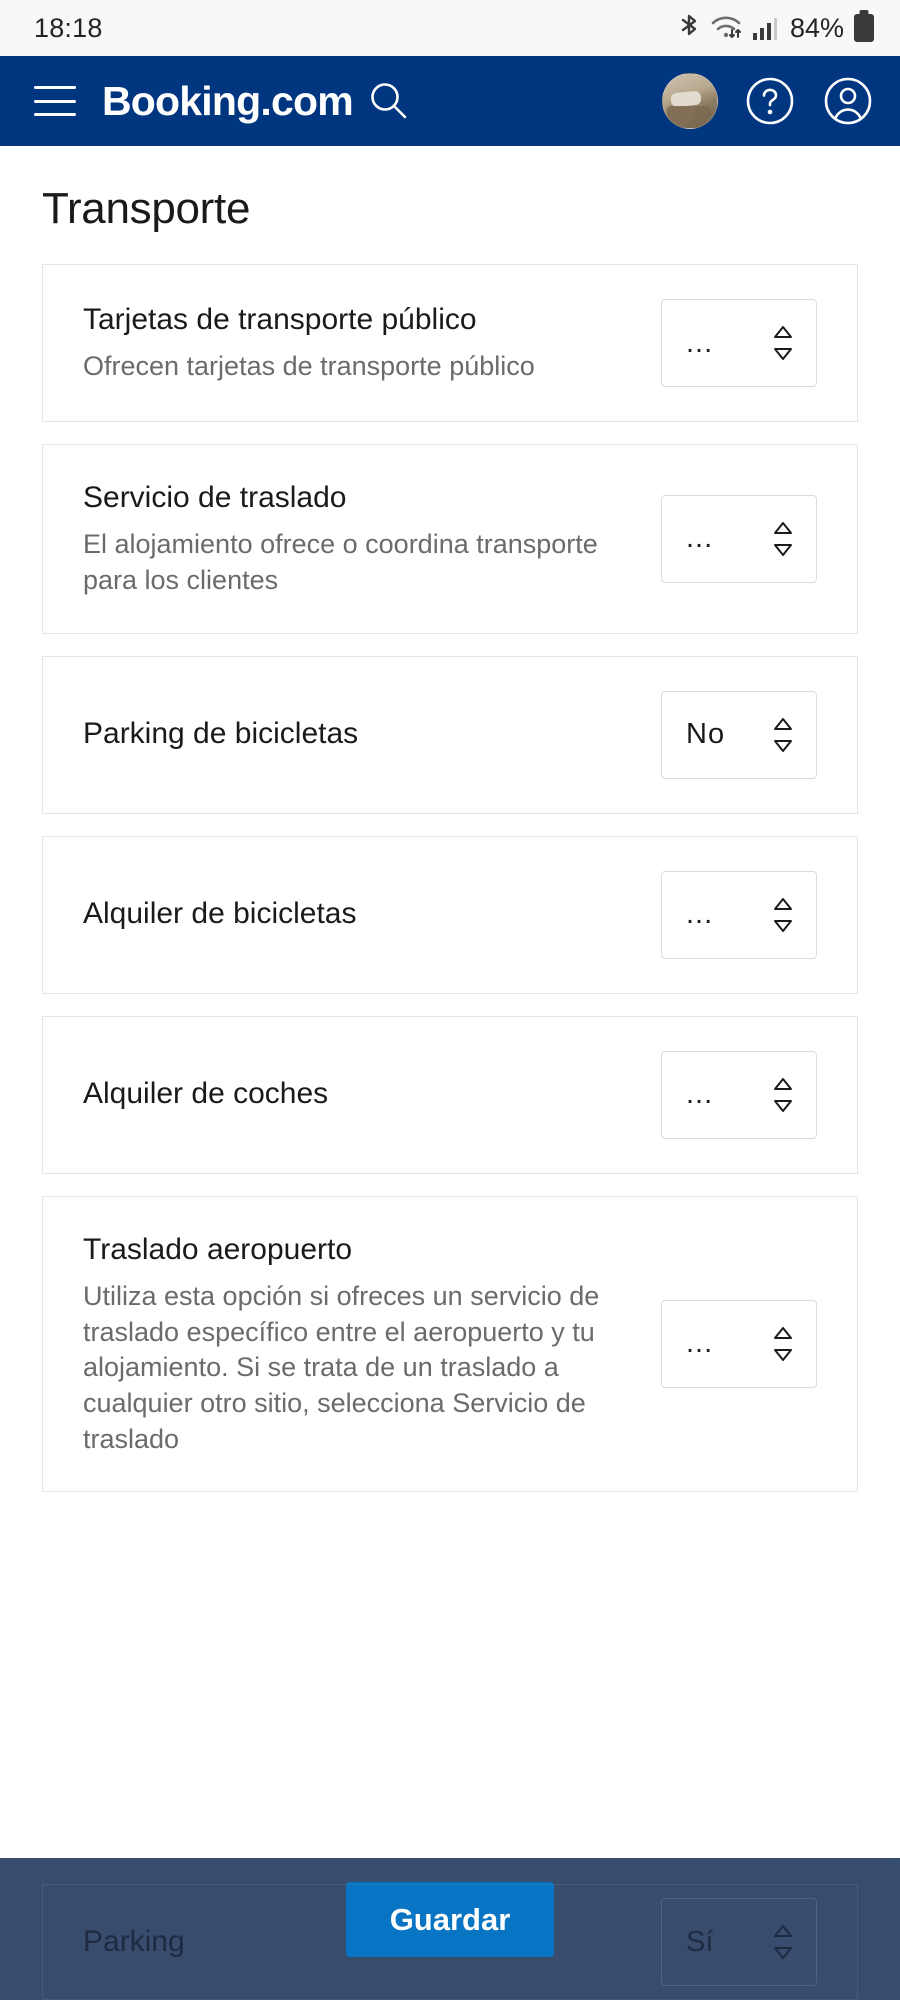  What do you see at coordinates (206, 1094) in the screenshot?
I see `card-title: Alquiler de coches` at bounding box center [206, 1094].